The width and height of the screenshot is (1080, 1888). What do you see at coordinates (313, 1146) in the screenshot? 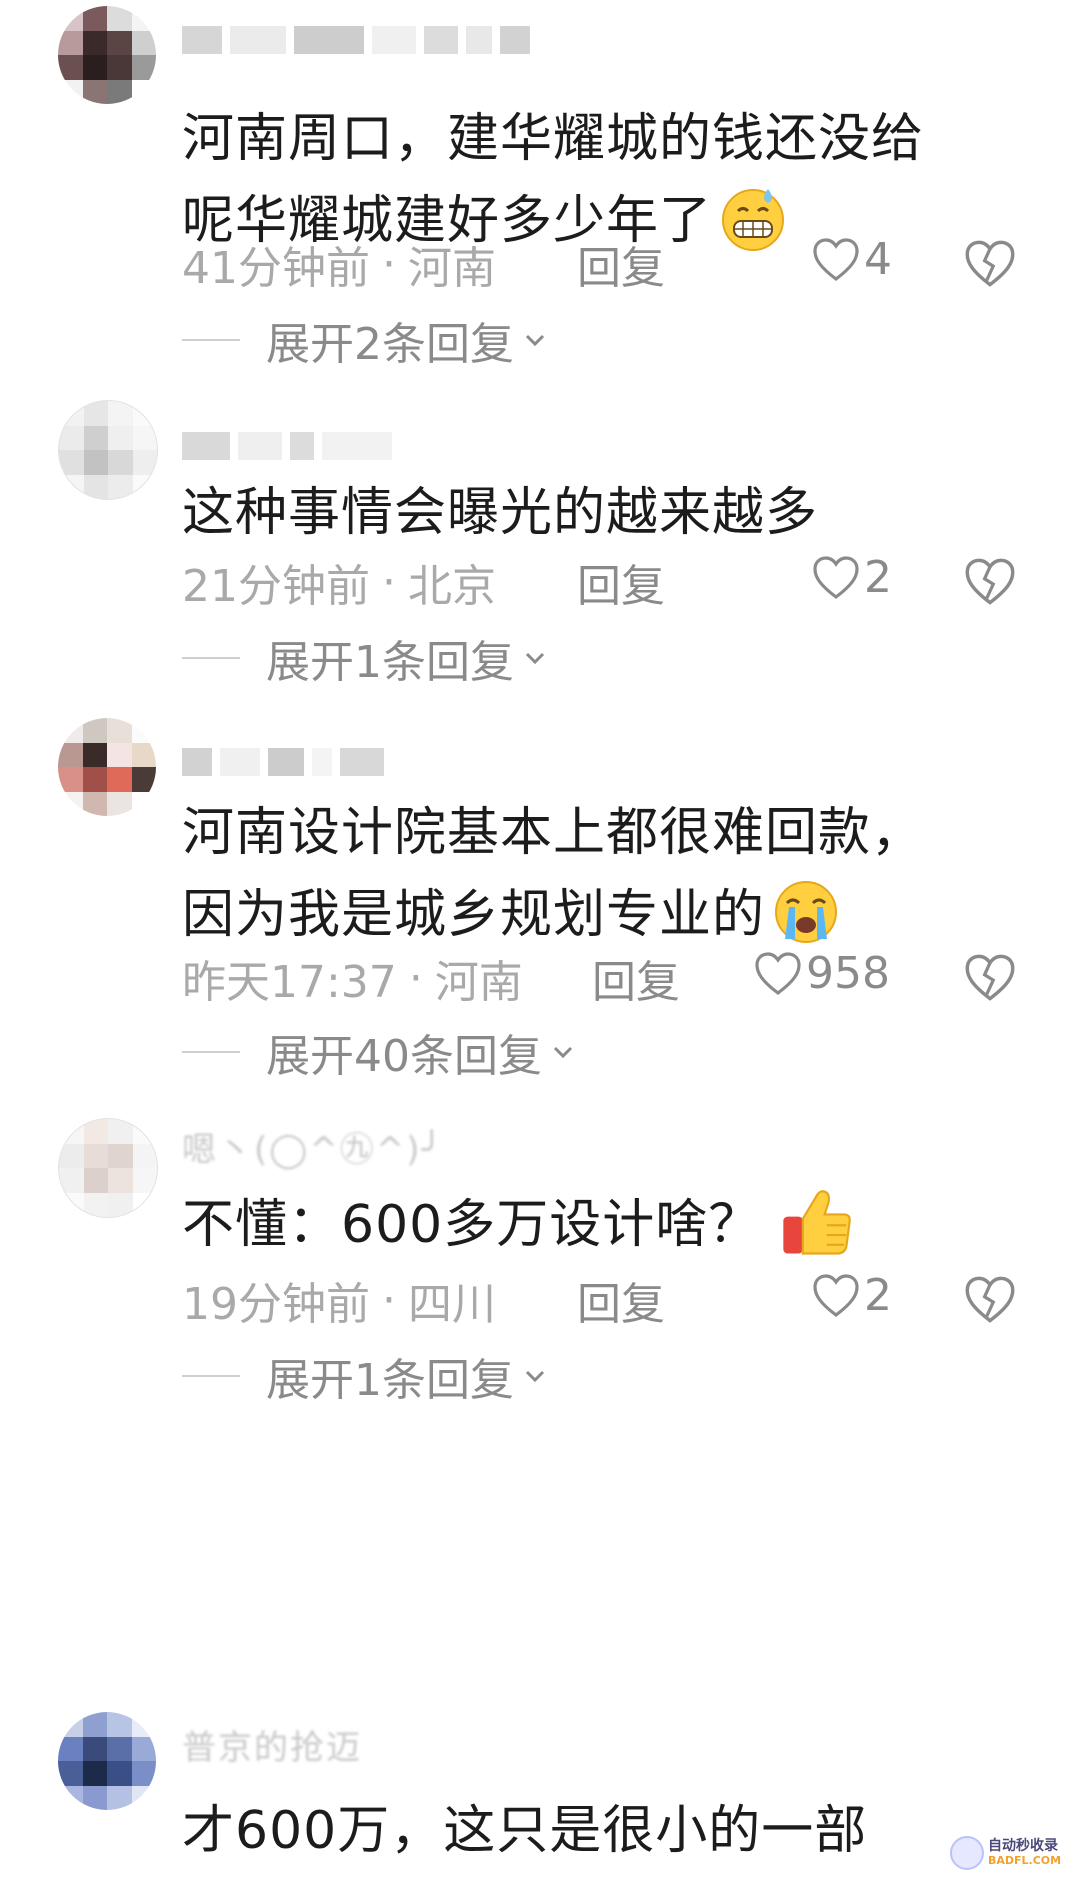
I see `username: 嗯丶(◯^㊈^)╯` at bounding box center [313, 1146].